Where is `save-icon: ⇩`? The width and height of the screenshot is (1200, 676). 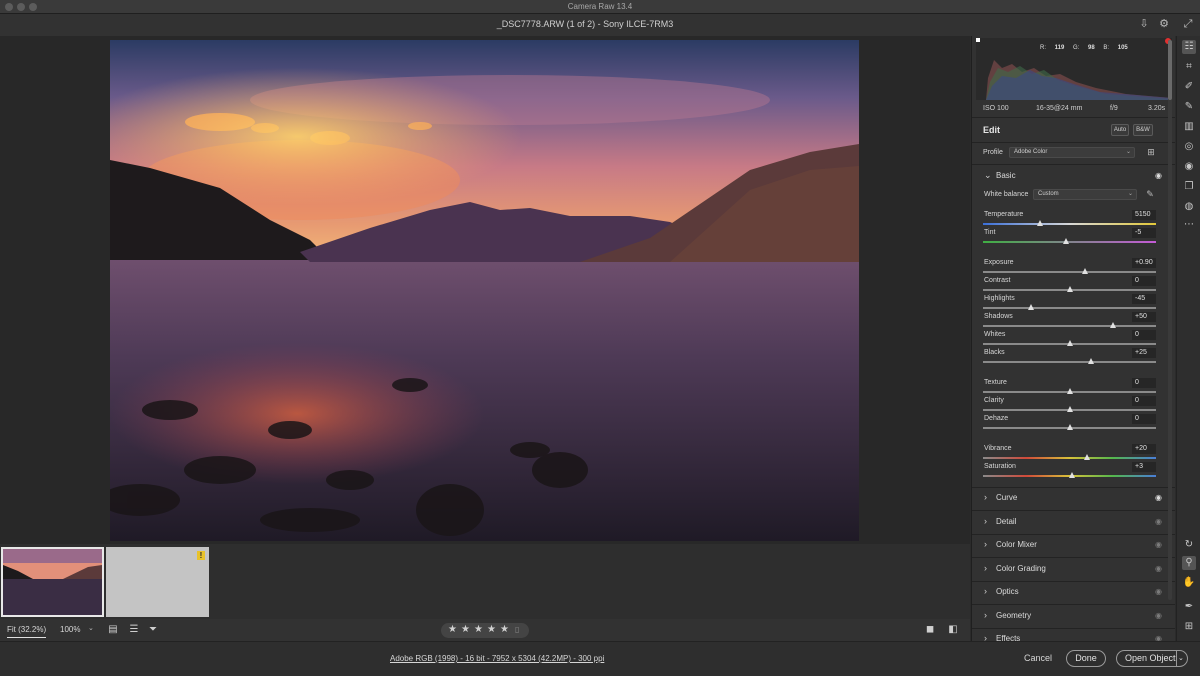
save-icon: ⇩ is located at coordinates (1144, 24).